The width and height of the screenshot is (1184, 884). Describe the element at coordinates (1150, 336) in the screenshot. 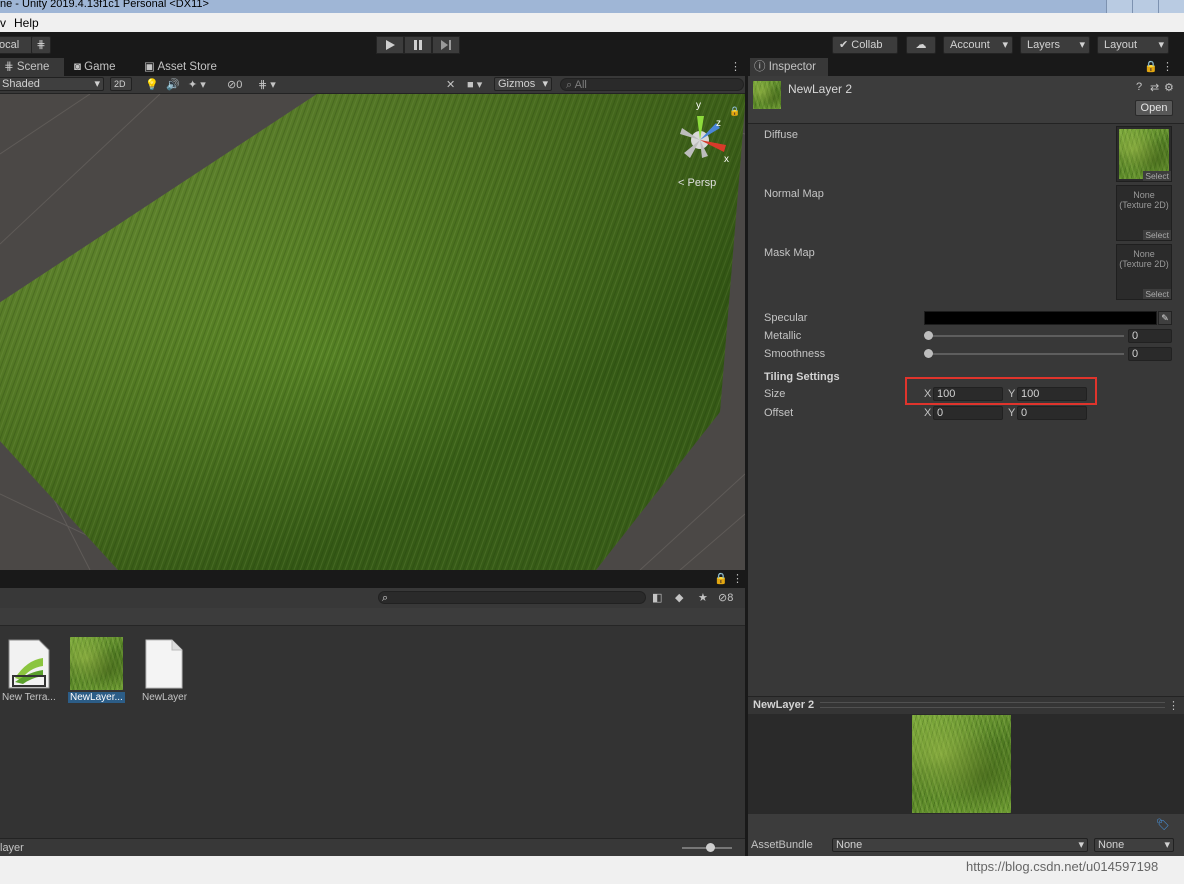

I see `metallic-value-input: 0` at that location.